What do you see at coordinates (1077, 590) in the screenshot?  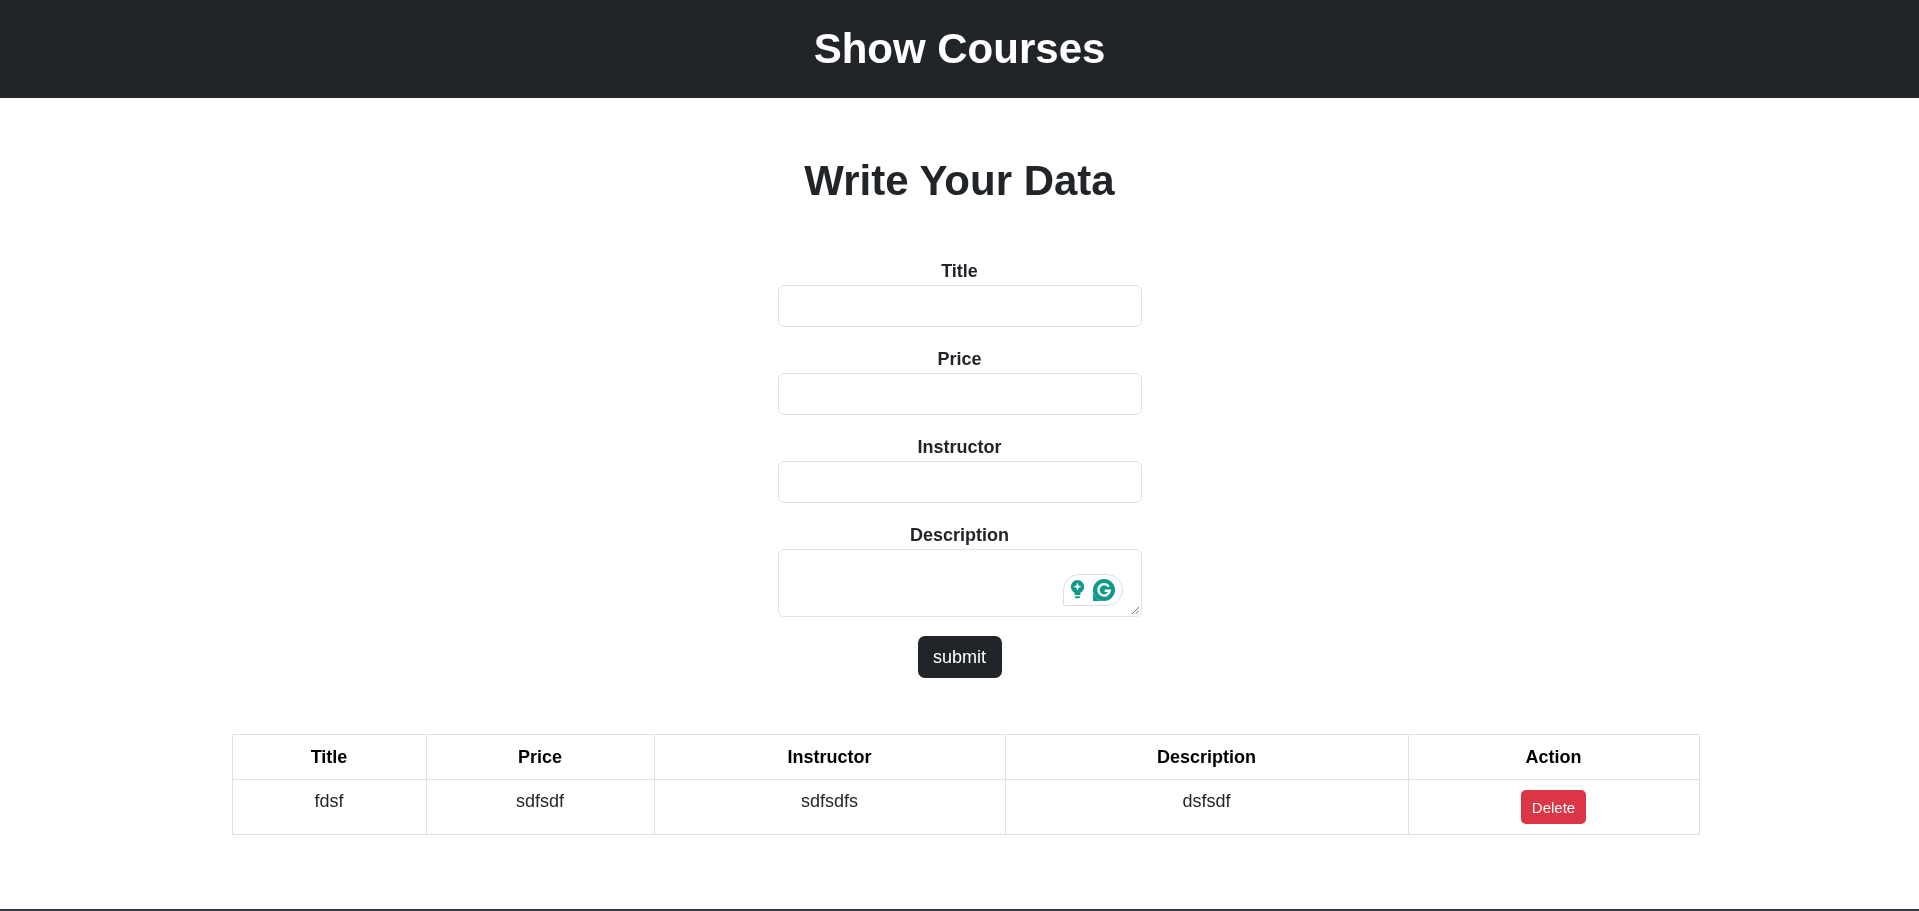 I see `lightbulb-icon` at bounding box center [1077, 590].